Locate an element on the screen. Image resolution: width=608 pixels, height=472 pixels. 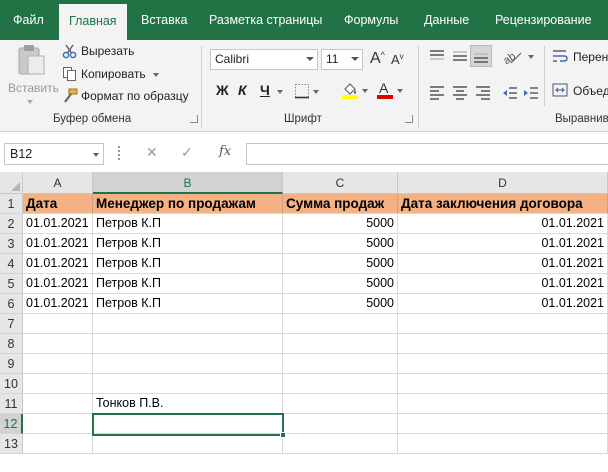
row-header-4: 4 is located at coordinates (11, 264).